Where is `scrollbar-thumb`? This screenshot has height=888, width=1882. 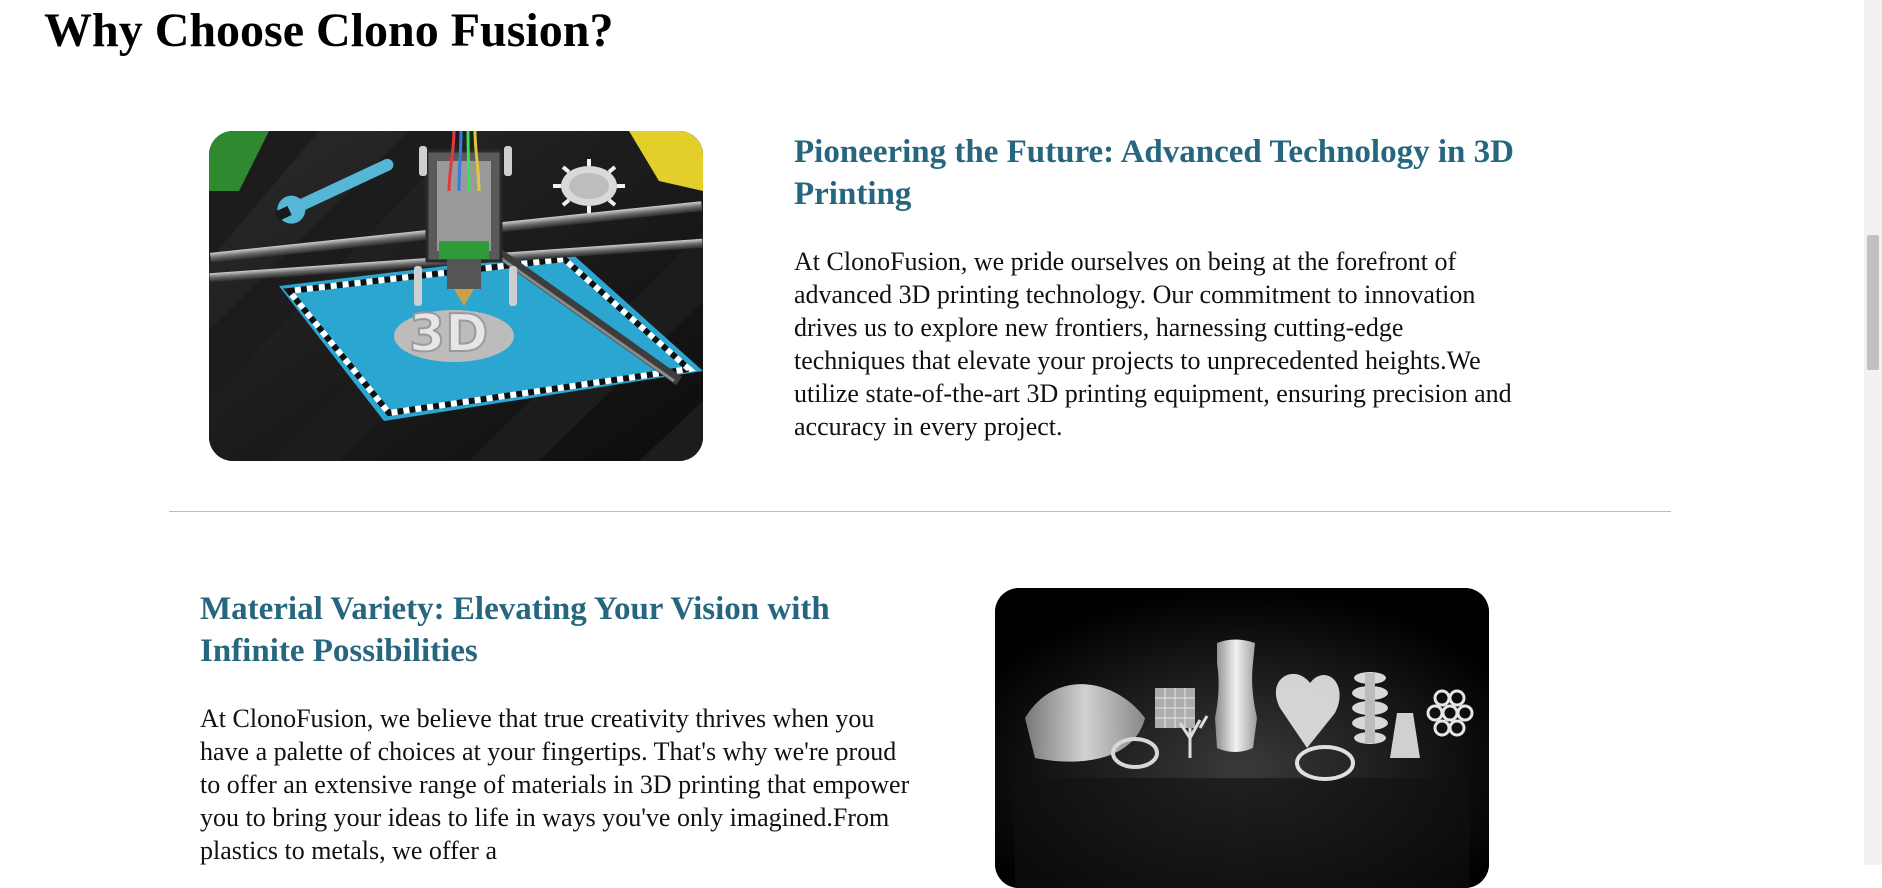
scrollbar-thumb is located at coordinates (1873, 302).